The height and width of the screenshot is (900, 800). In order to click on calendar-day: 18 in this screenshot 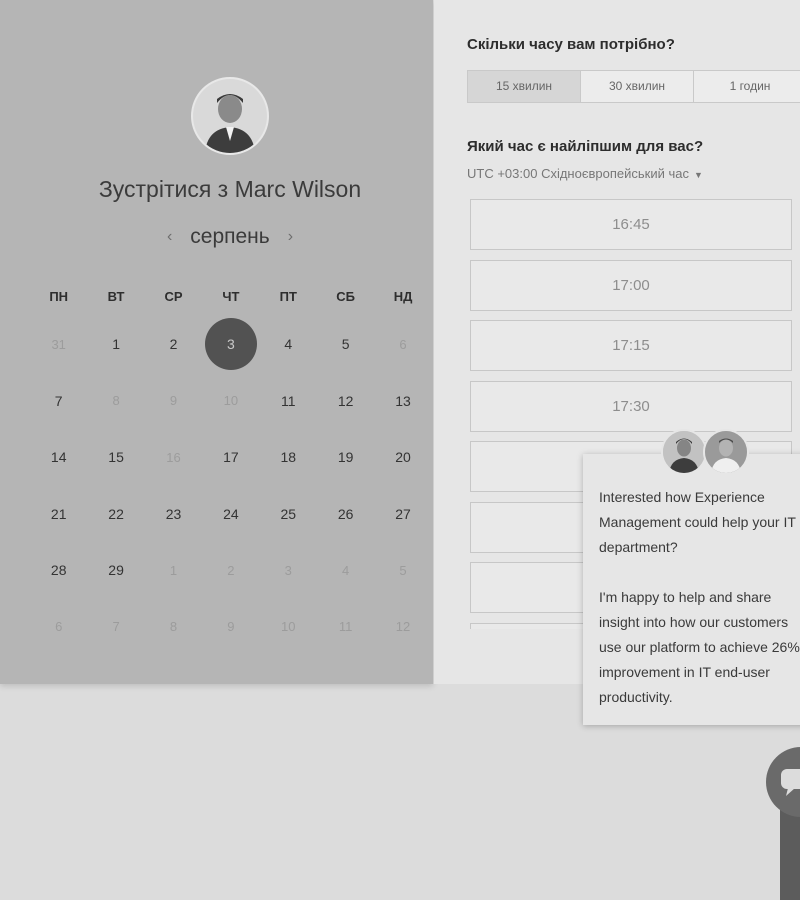, I will do `click(288, 457)`.